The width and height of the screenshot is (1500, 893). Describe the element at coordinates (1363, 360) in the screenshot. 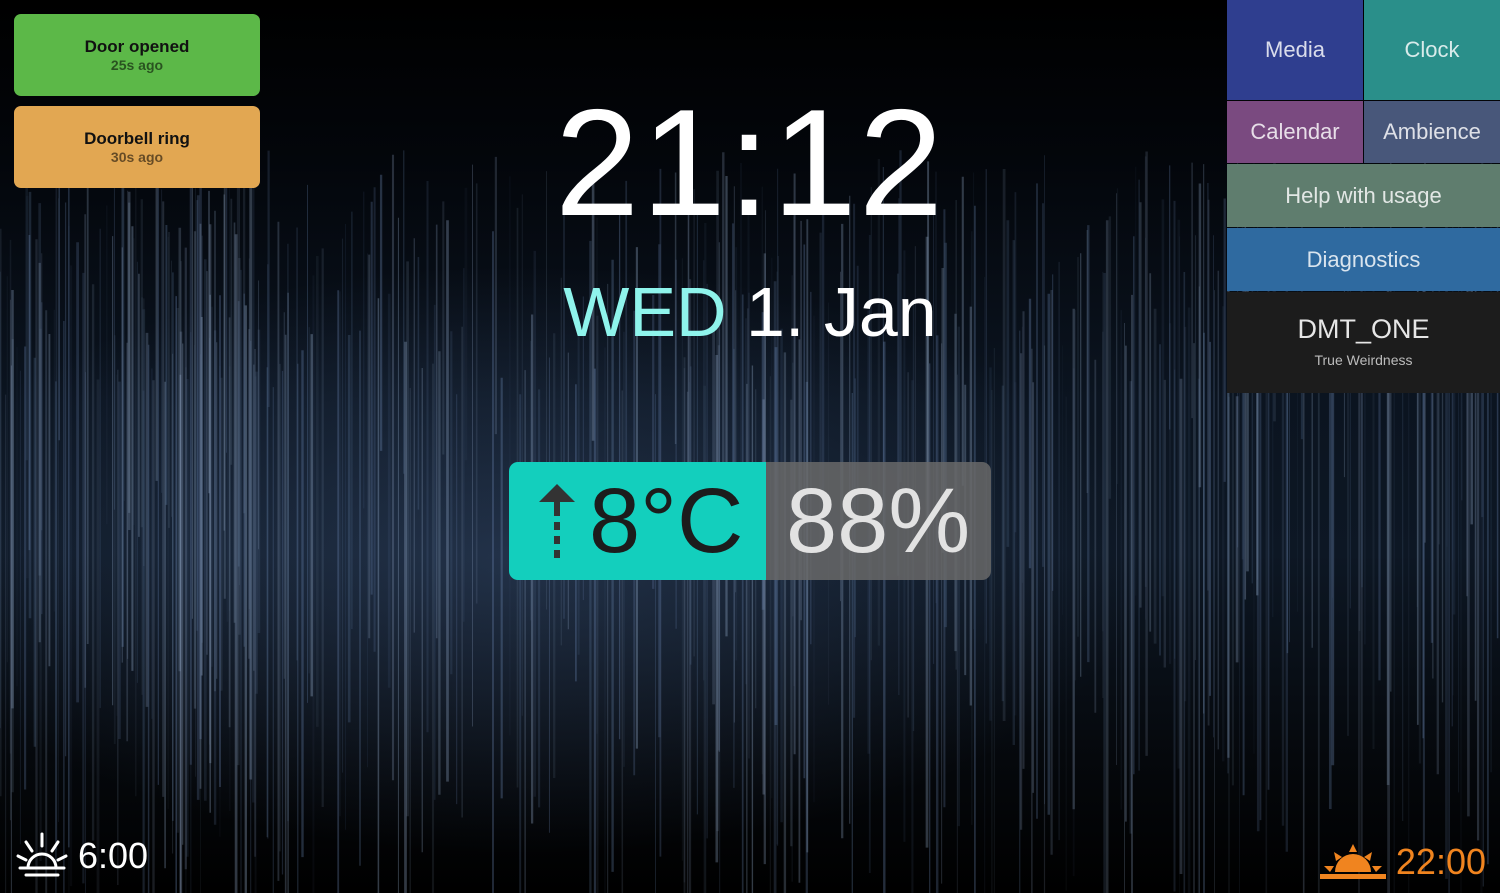

I see `device-subtitle: True Weirdness` at that location.